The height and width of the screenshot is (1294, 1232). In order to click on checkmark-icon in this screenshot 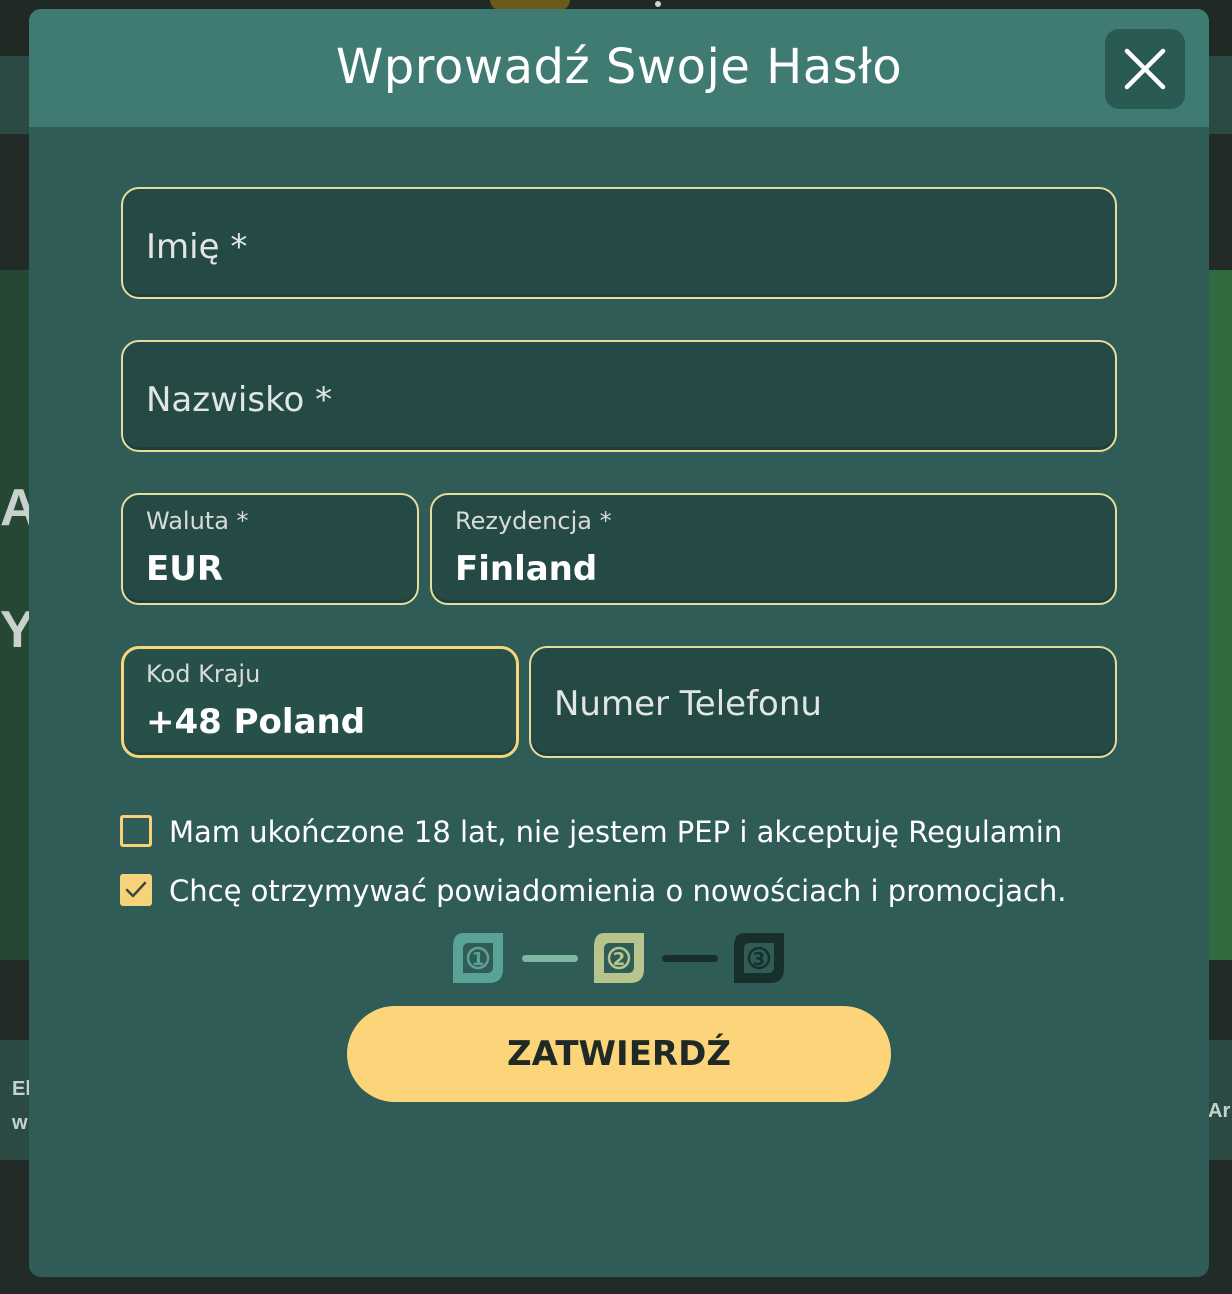, I will do `click(136, 889)`.